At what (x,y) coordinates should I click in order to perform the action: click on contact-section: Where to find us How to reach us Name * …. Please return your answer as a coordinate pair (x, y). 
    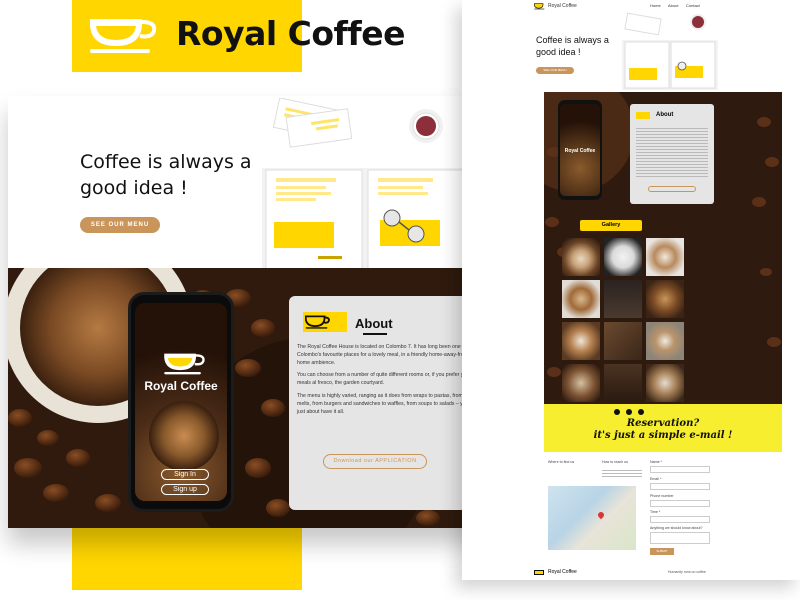
    Looking at the image, I should click on (663, 507).